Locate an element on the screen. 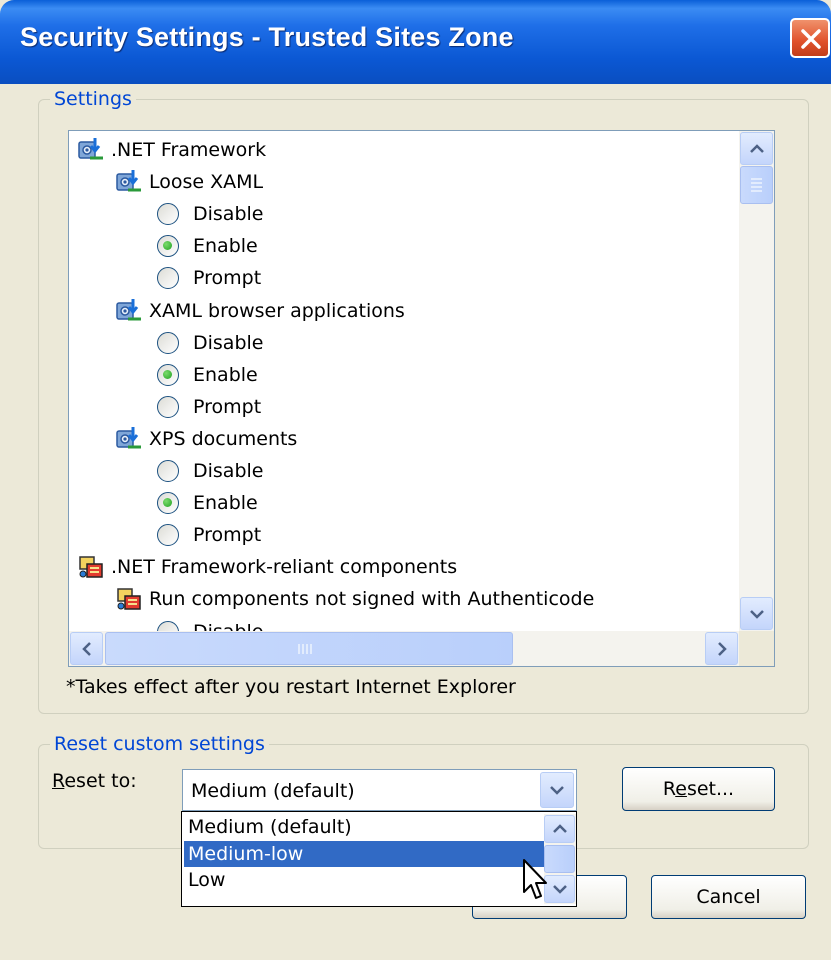  tree-item-label: Loose XAML is located at coordinates (206, 182).